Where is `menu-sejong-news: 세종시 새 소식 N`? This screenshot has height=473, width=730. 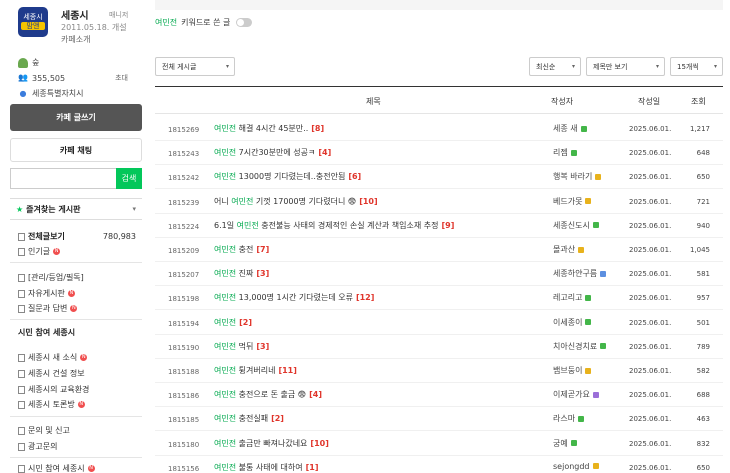 menu-sejong-news: 세종시 새 소식 N is located at coordinates (80, 357).